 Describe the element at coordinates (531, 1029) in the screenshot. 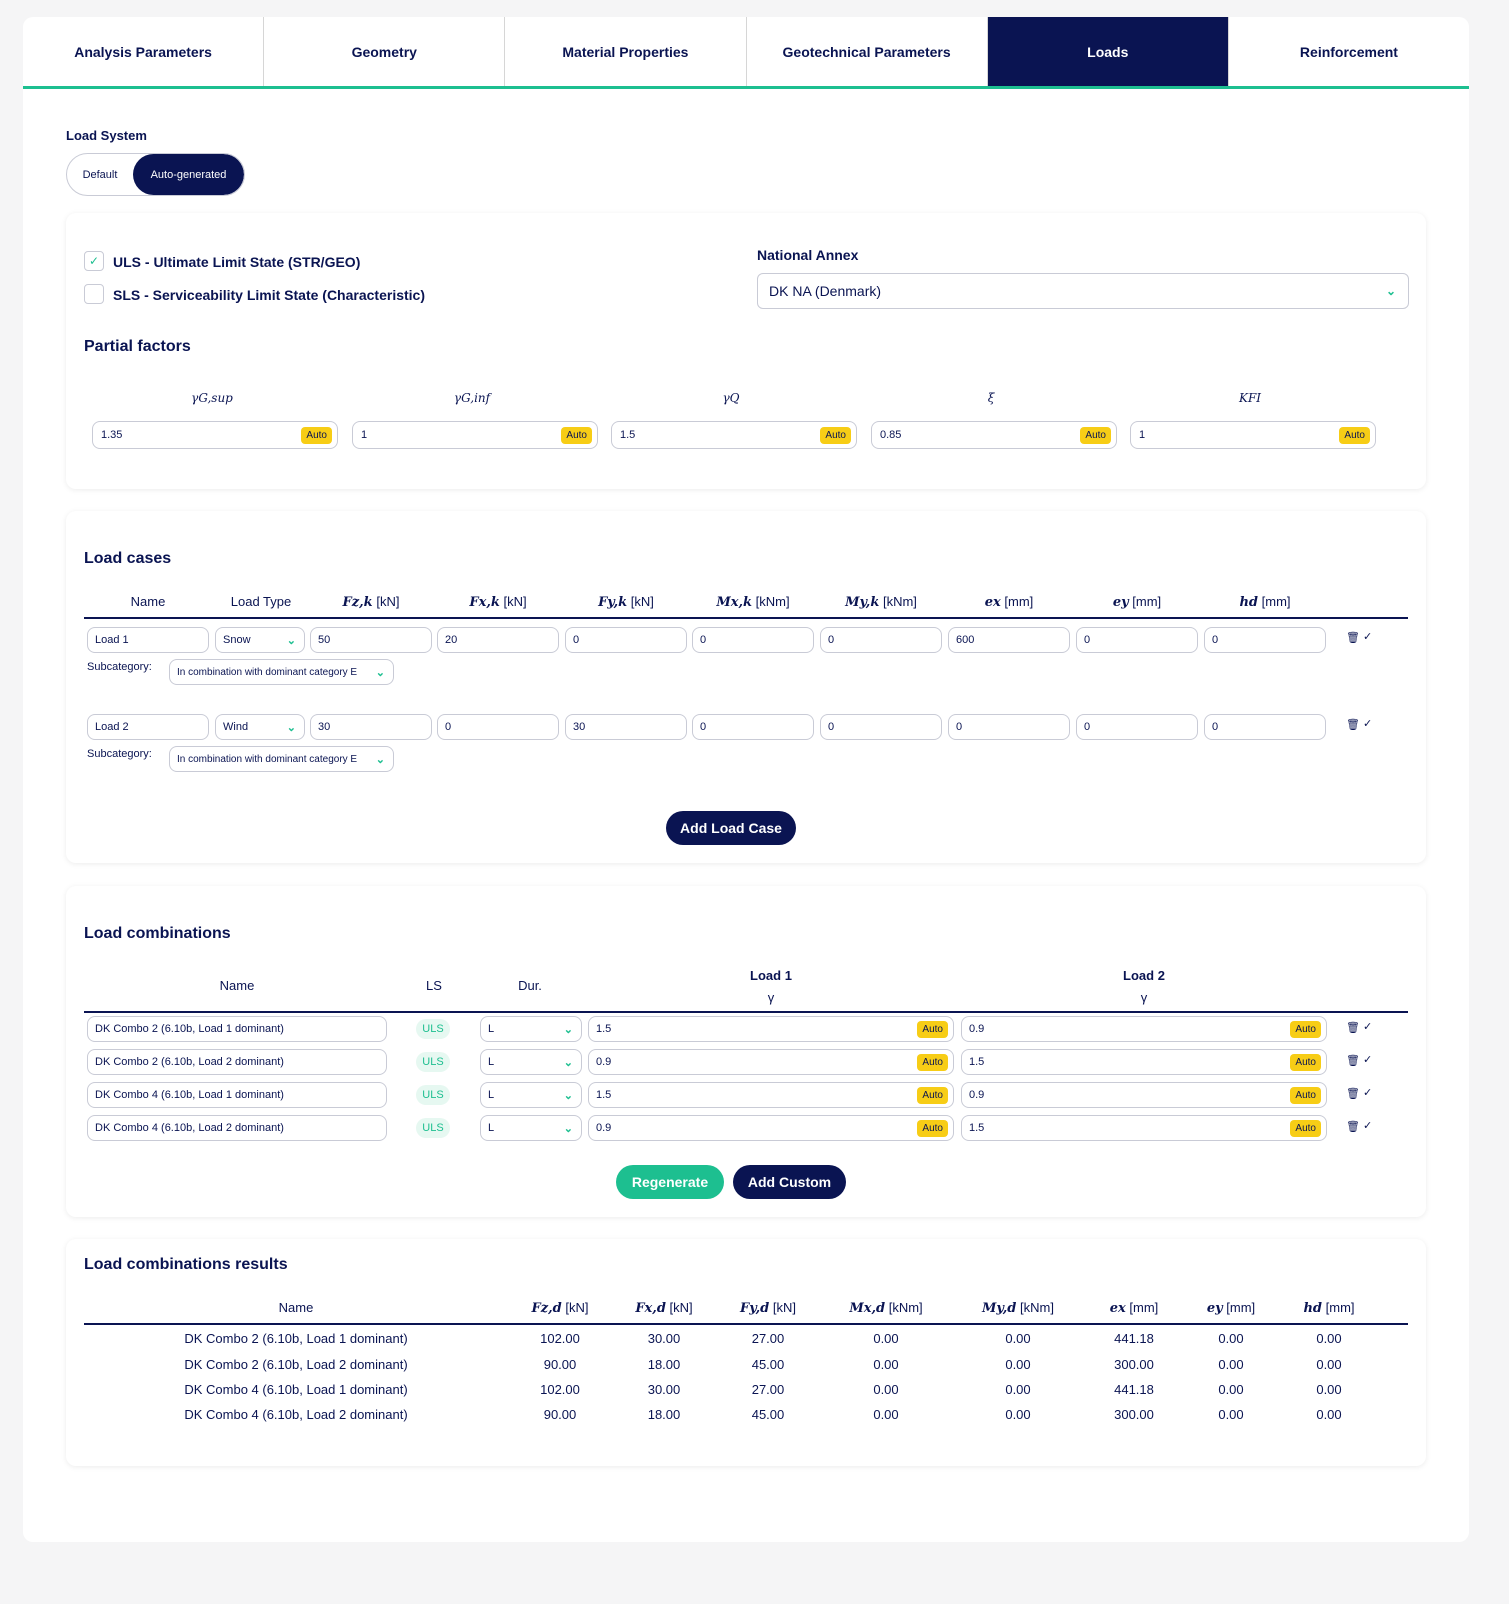

I see `combo1-dur-select: L ⌄` at that location.